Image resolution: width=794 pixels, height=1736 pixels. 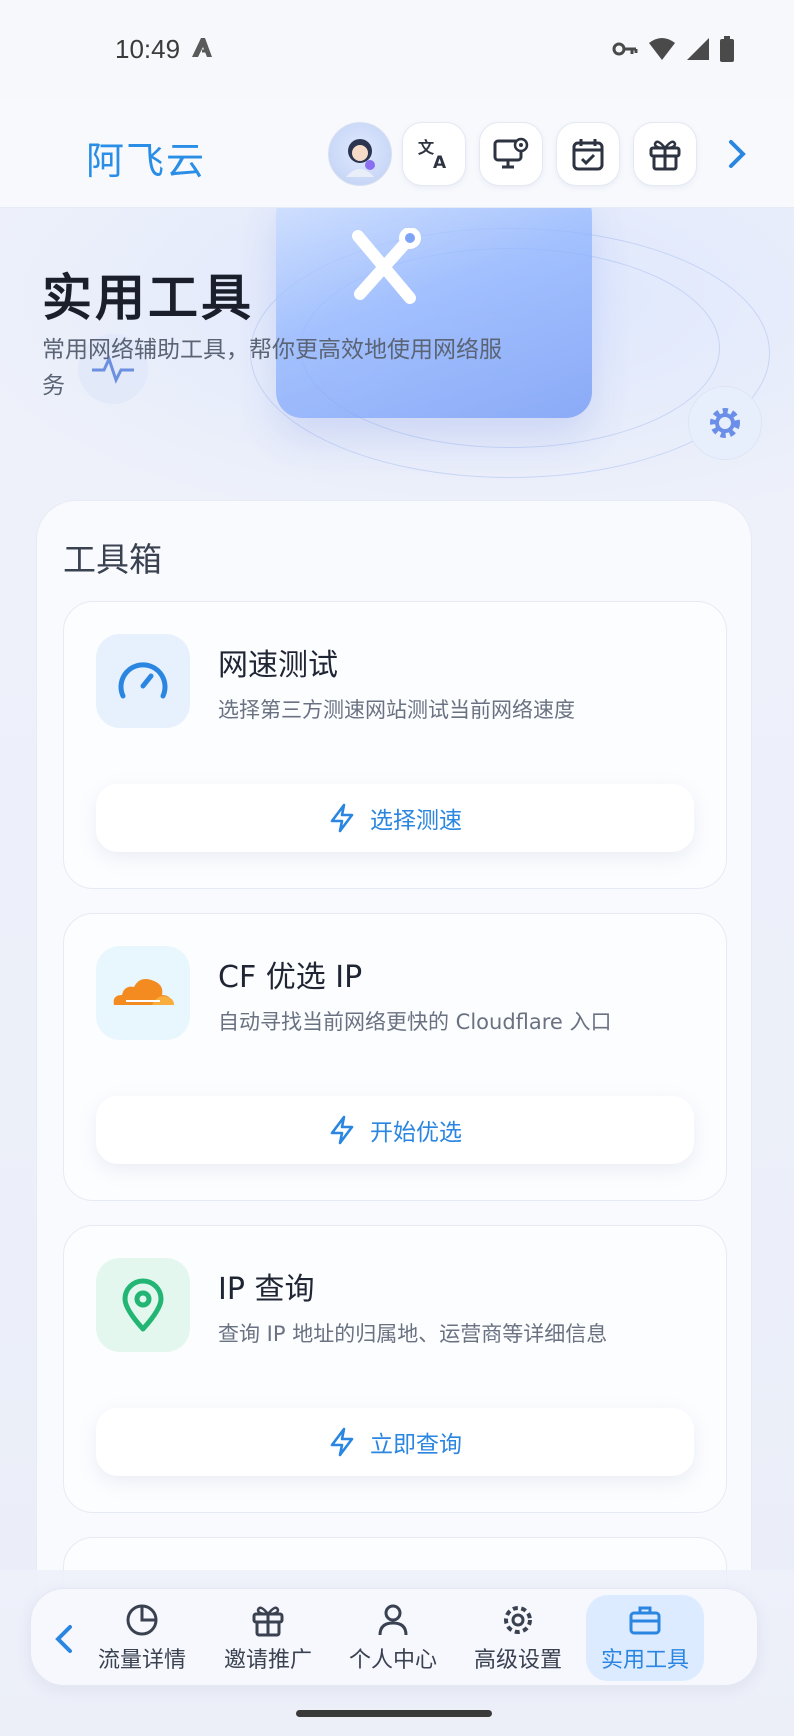 What do you see at coordinates (386, 266) in the screenshot?
I see `wrench-screwdriver-icon` at bounding box center [386, 266].